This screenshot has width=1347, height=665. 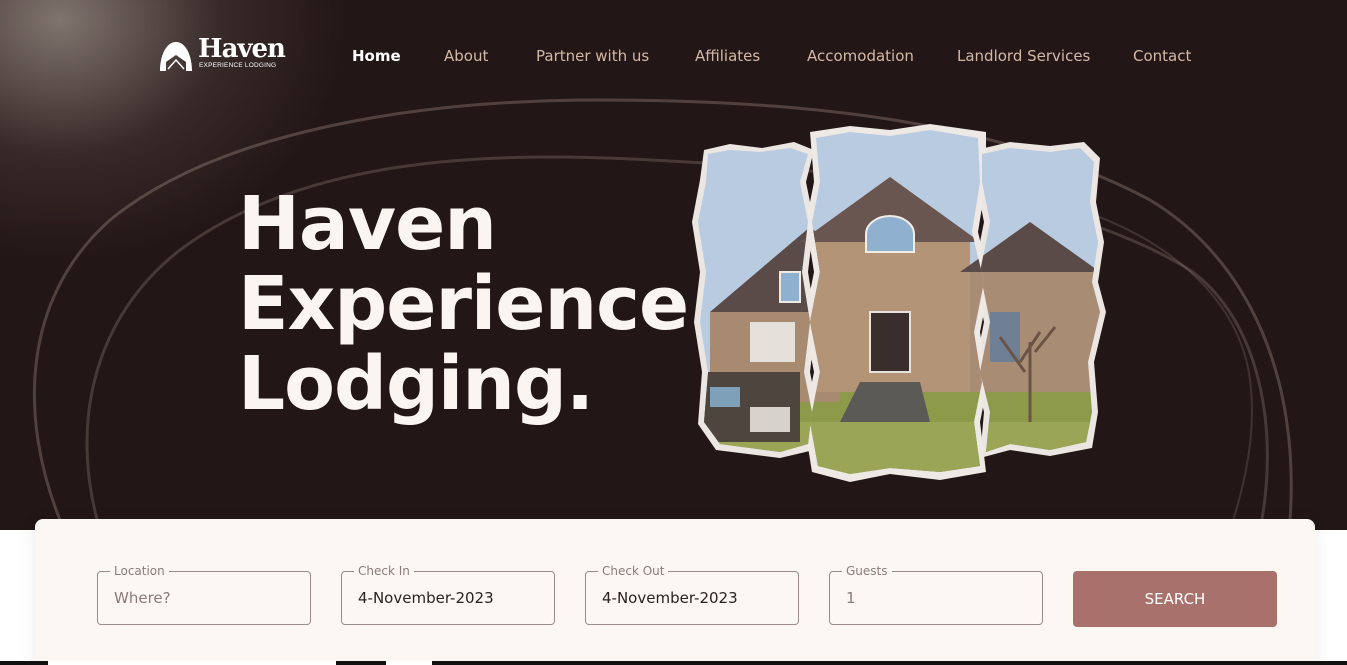 What do you see at coordinates (384, 571) in the screenshot?
I see `check-in-label: Check In` at bounding box center [384, 571].